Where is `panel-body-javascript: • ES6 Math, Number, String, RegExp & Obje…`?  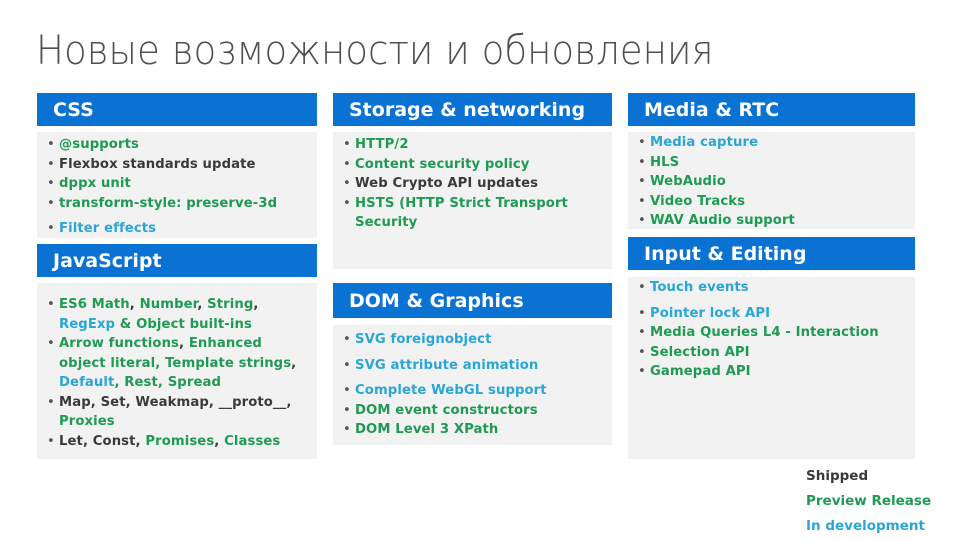
panel-body-javascript: • ES6 Math, Number, String, RegExp & Obje… is located at coordinates (177, 371).